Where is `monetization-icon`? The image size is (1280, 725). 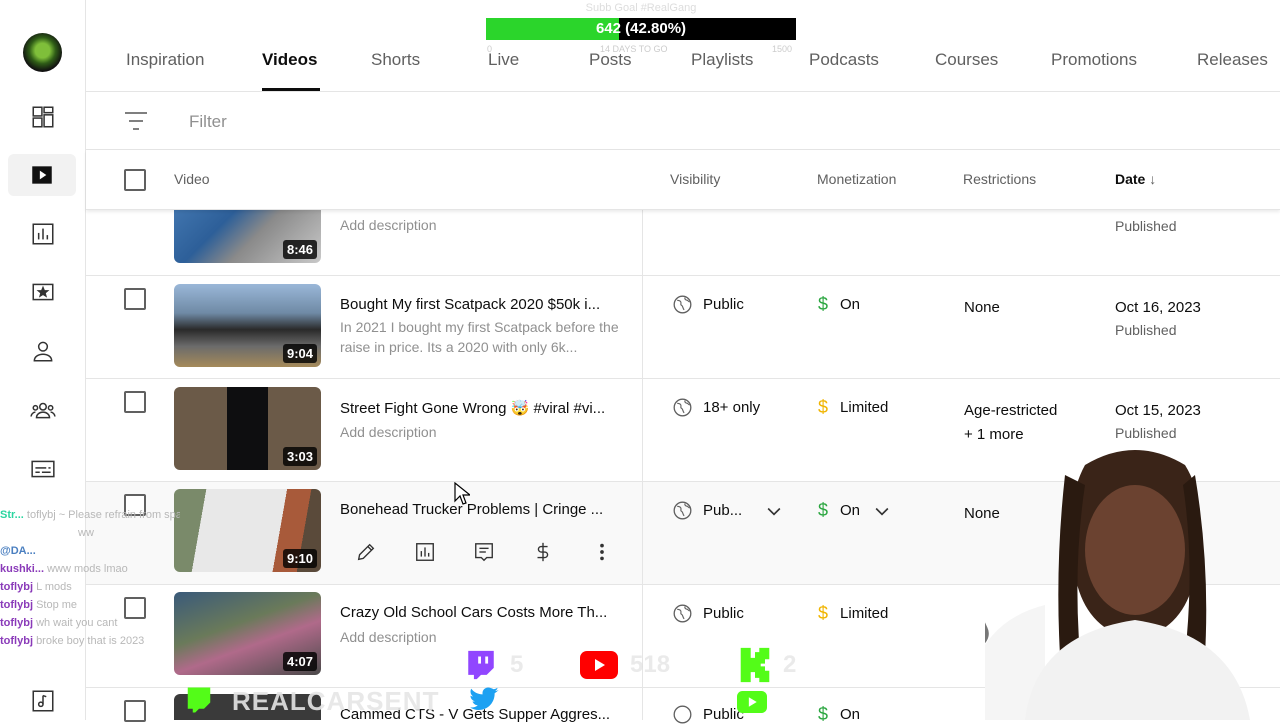 monetization-icon is located at coordinates (543, 552).